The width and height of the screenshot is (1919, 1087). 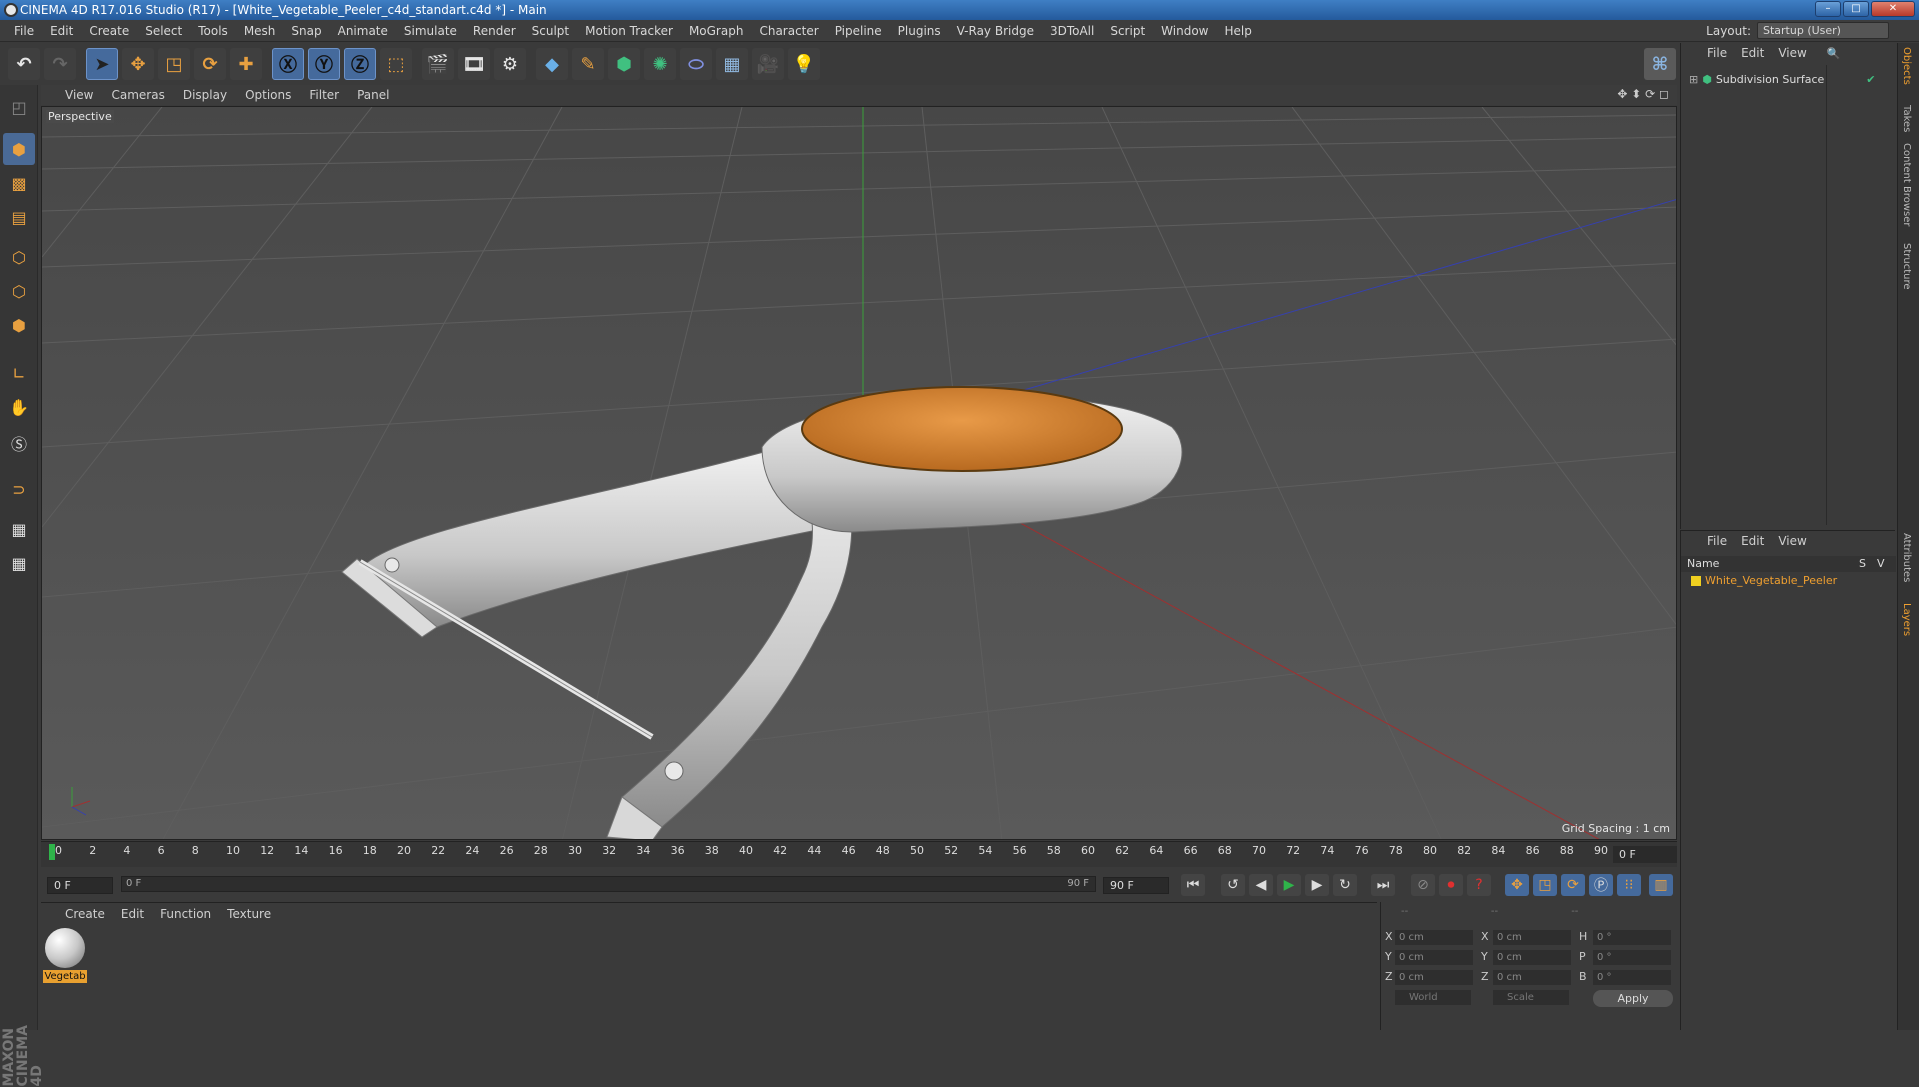 I want to click on menu-window: Window, so click(x=1184, y=31).